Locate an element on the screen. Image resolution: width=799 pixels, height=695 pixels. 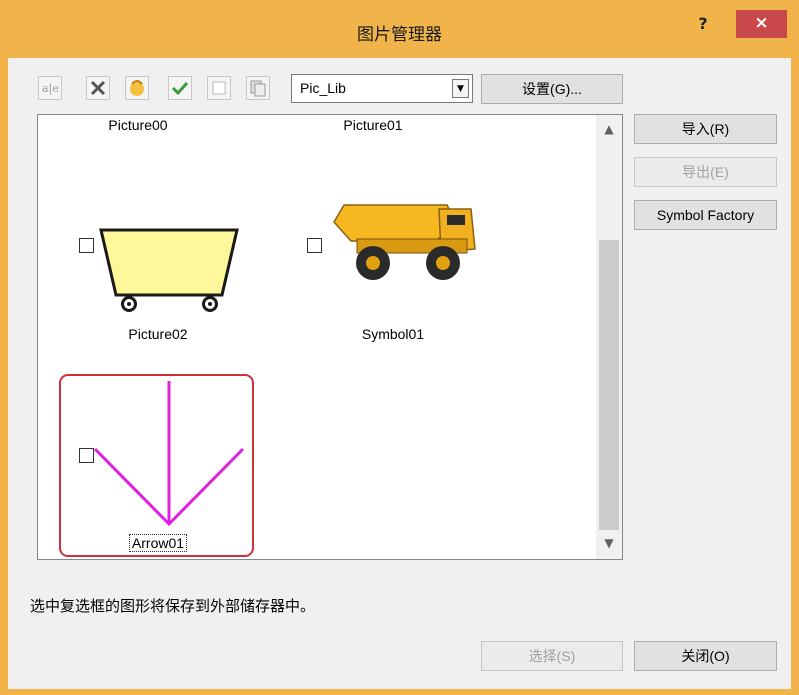
export-button: 导出(E) is located at coordinates (705, 172).